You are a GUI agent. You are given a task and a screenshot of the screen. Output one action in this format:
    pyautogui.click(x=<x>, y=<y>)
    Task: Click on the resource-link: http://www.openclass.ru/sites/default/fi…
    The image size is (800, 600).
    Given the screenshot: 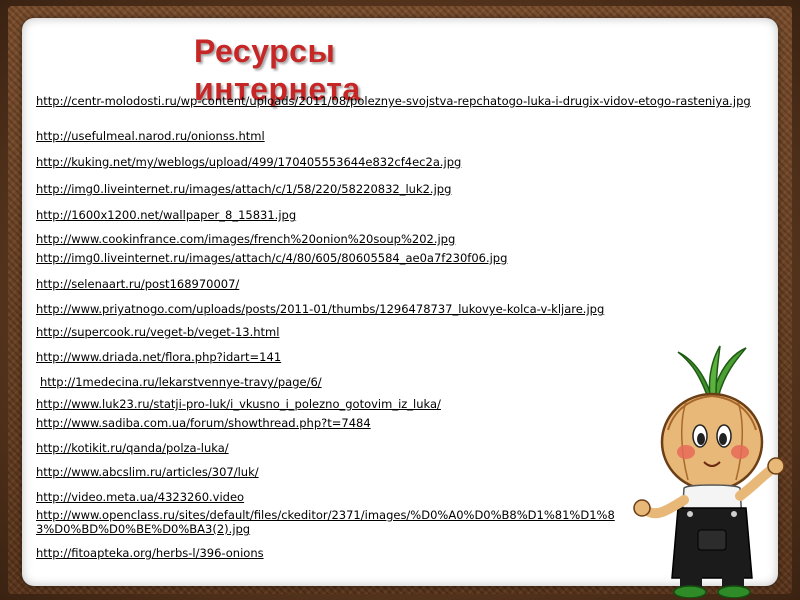 What is the action you would take?
    pyautogui.click(x=326, y=522)
    